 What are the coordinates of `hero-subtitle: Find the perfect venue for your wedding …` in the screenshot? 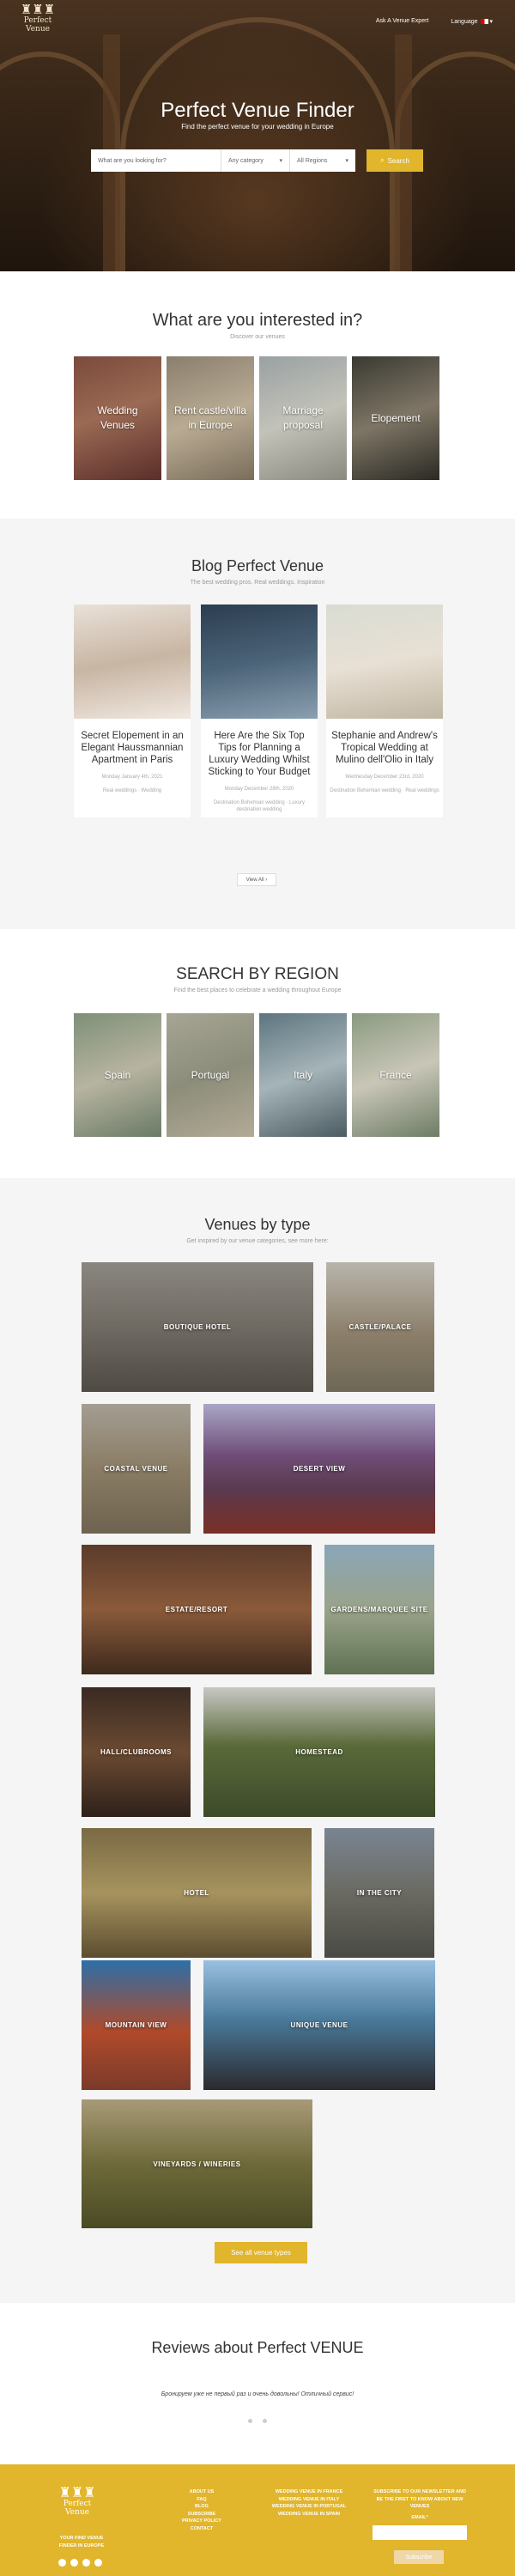 It's located at (257, 127).